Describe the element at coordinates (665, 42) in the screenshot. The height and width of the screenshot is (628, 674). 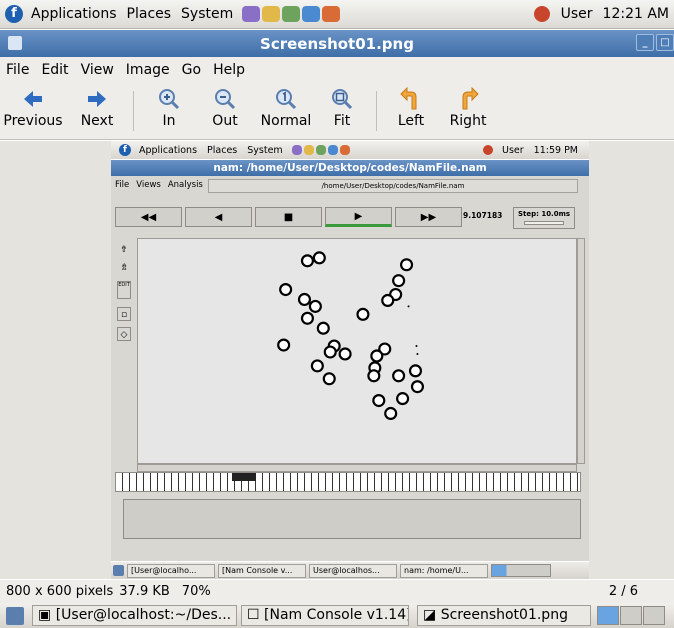
I see `maximize-icon: □` at that location.